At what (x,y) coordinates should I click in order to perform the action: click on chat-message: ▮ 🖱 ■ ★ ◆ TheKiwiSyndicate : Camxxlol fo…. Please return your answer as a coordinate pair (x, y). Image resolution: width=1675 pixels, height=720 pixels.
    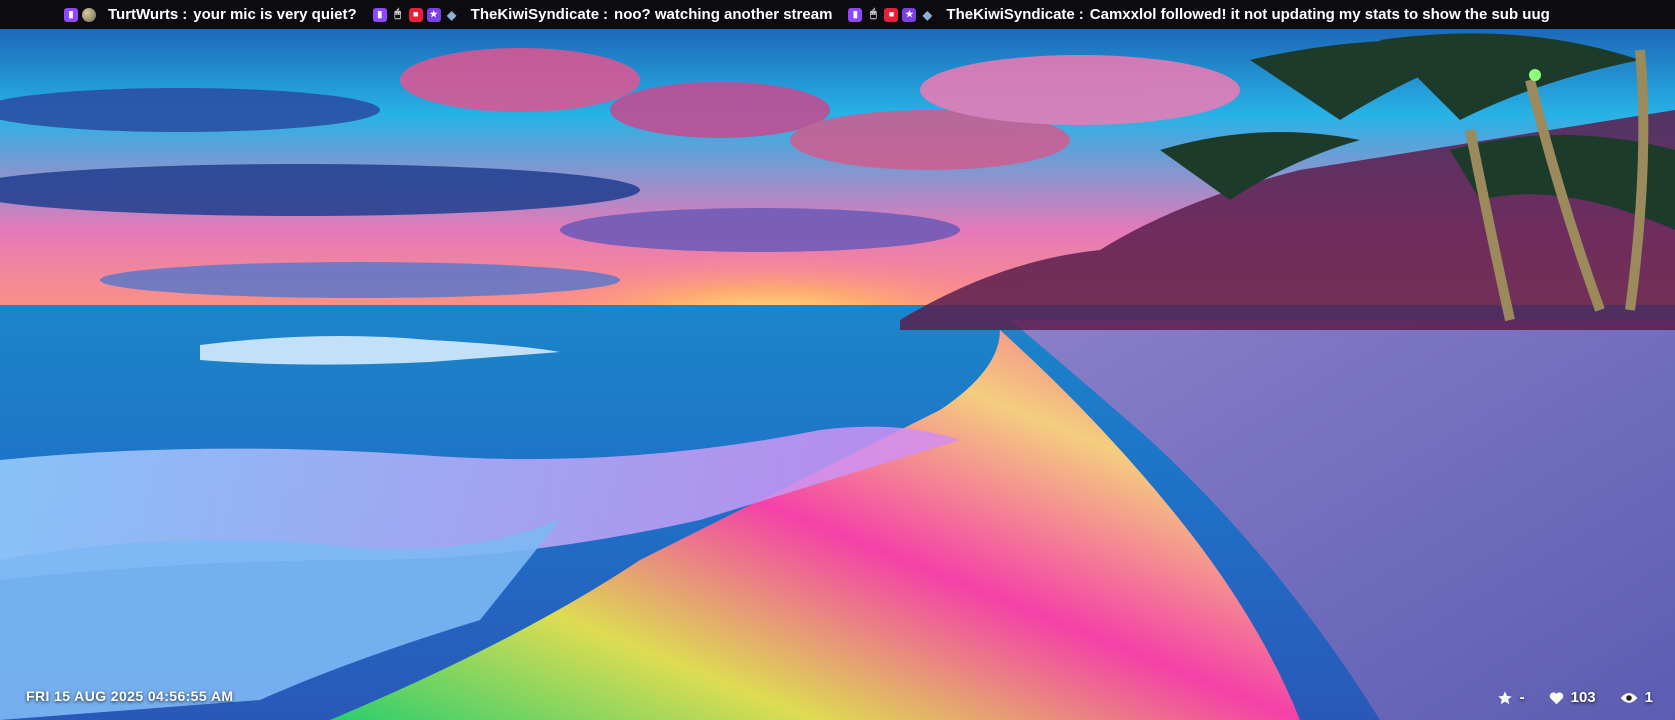
    Looking at the image, I should click on (1199, 14).